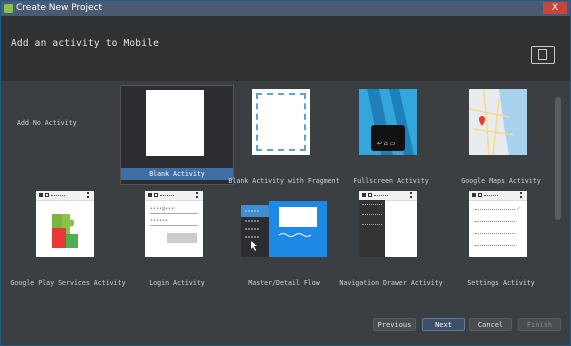 Image resolution: width=571 pixels, height=346 pixels. I want to click on blank-fragment-thumbnail, so click(281, 122).